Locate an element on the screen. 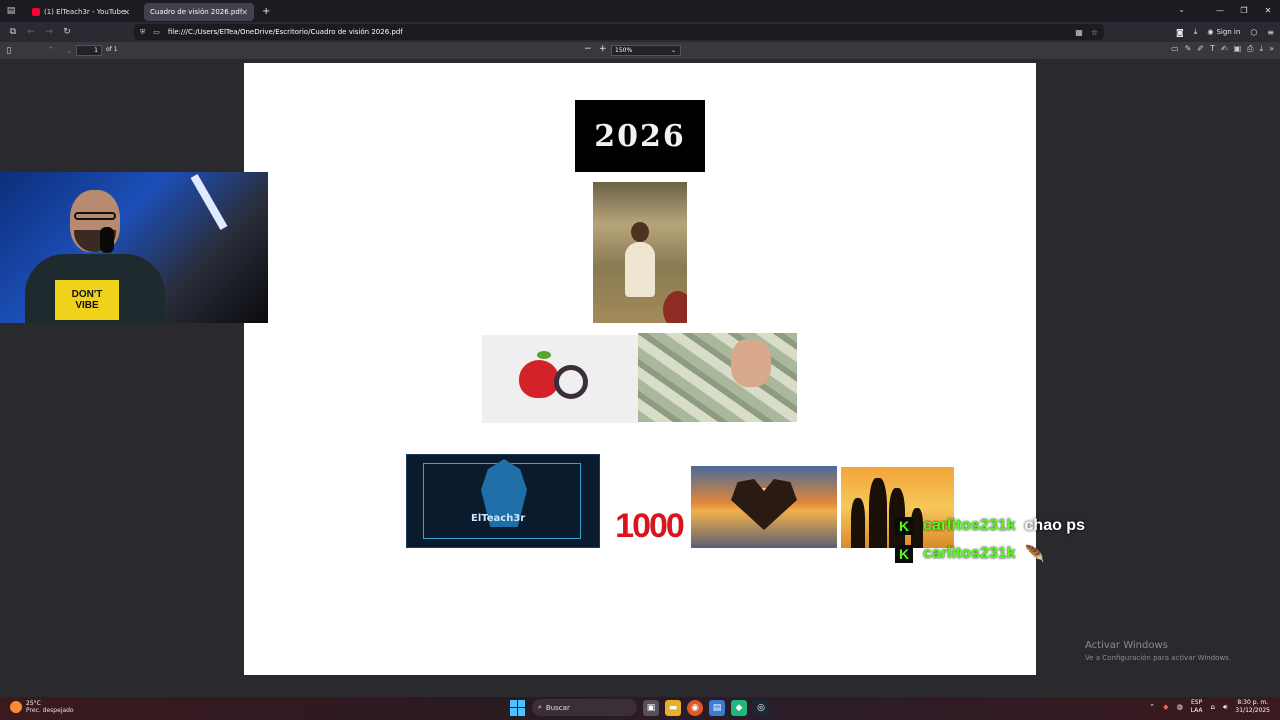 The height and width of the screenshot is (720, 1280). more-tools-icon: » is located at coordinates (1271, 49).